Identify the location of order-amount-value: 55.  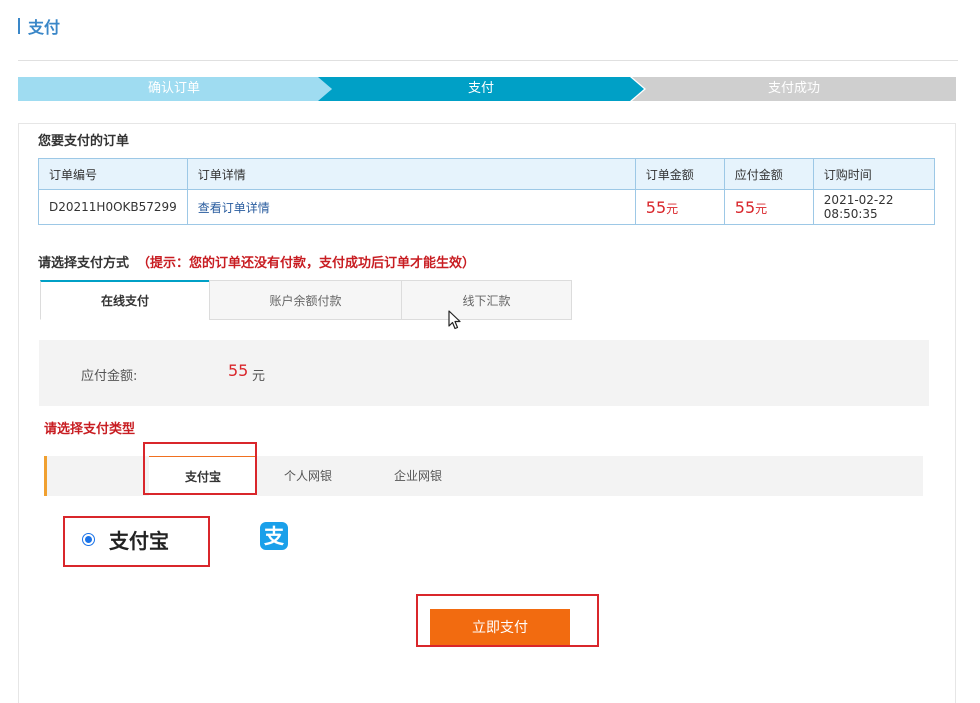
(656, 207).